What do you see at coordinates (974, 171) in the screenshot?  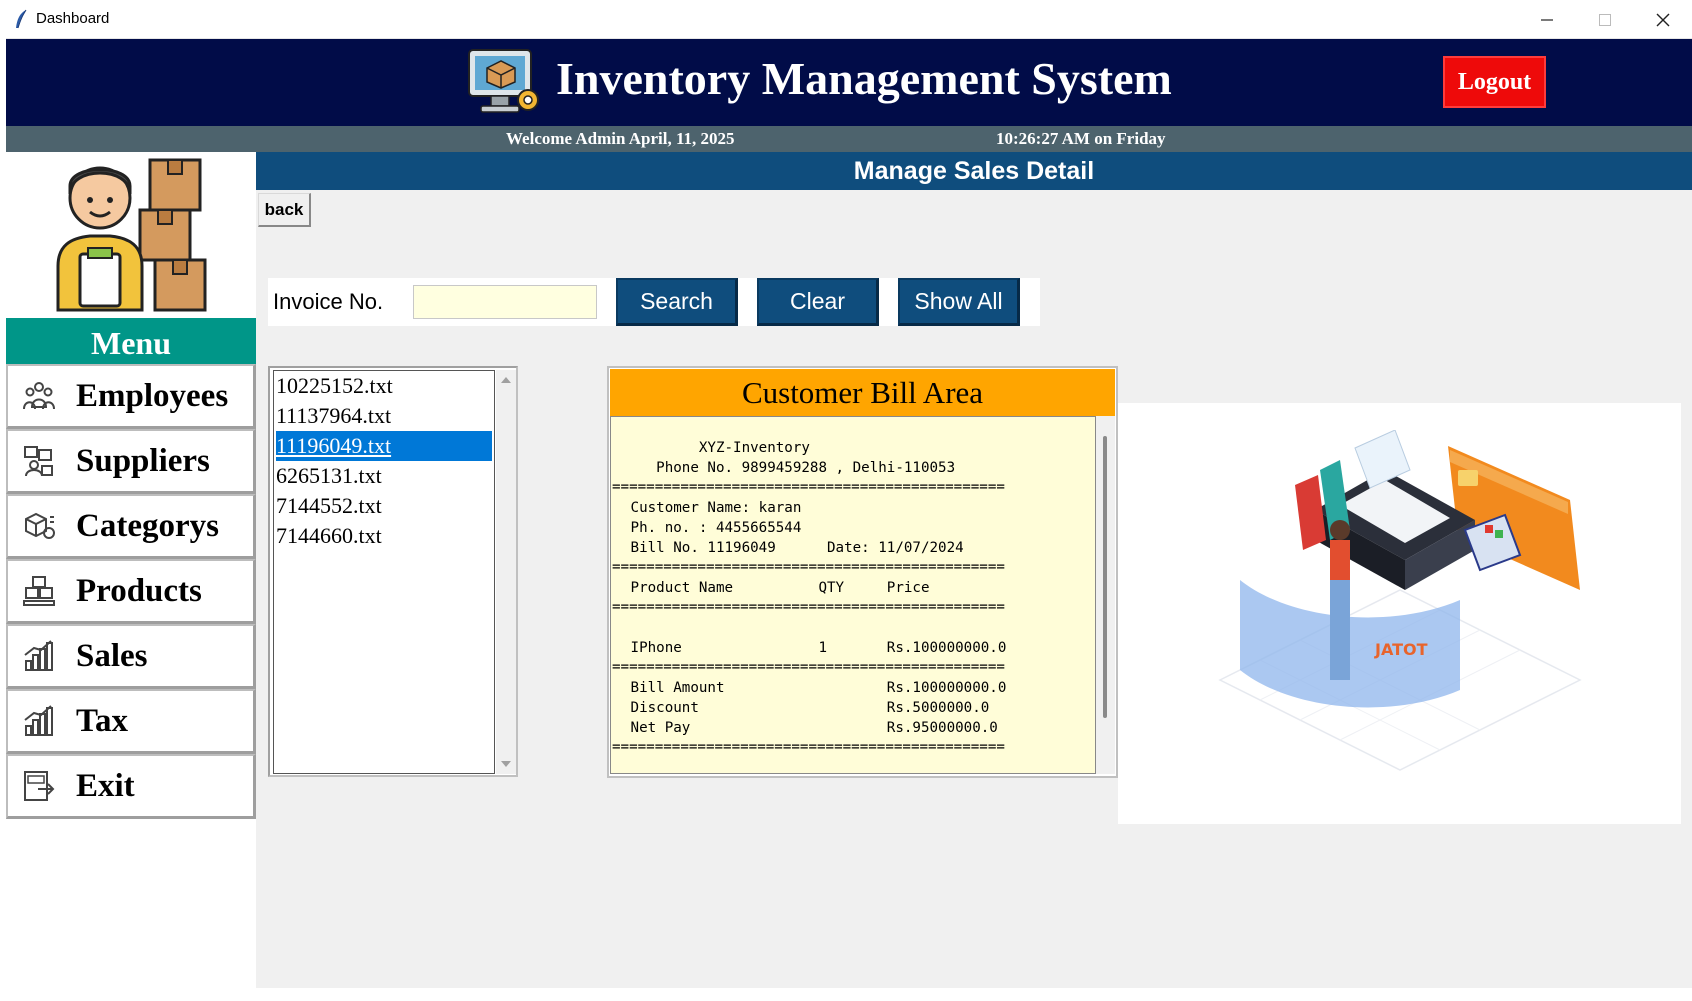 I see `page-title: Manage Sales Detail` at bounding box center [974, 171].